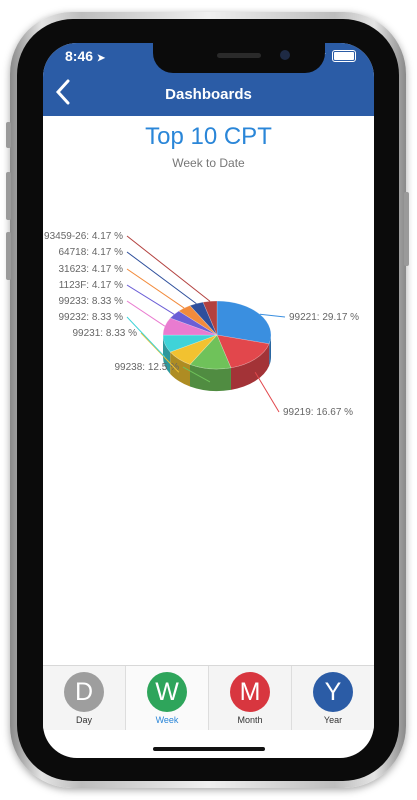  I want to click on speaker, so click(239, 55).